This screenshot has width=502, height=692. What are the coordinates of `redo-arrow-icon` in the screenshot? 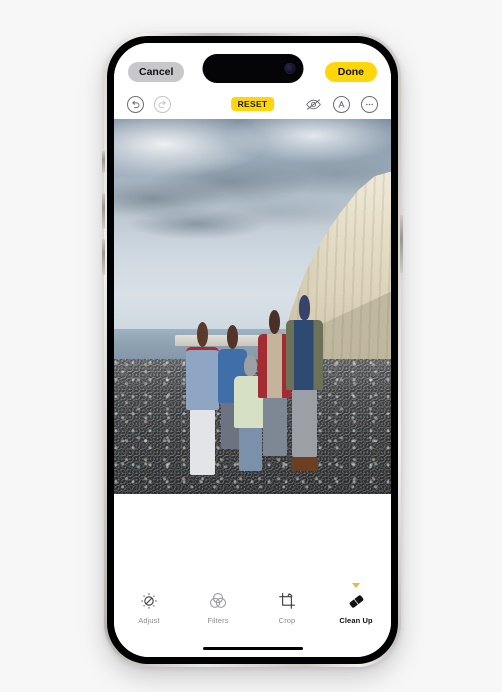 It's located at (162, 104).